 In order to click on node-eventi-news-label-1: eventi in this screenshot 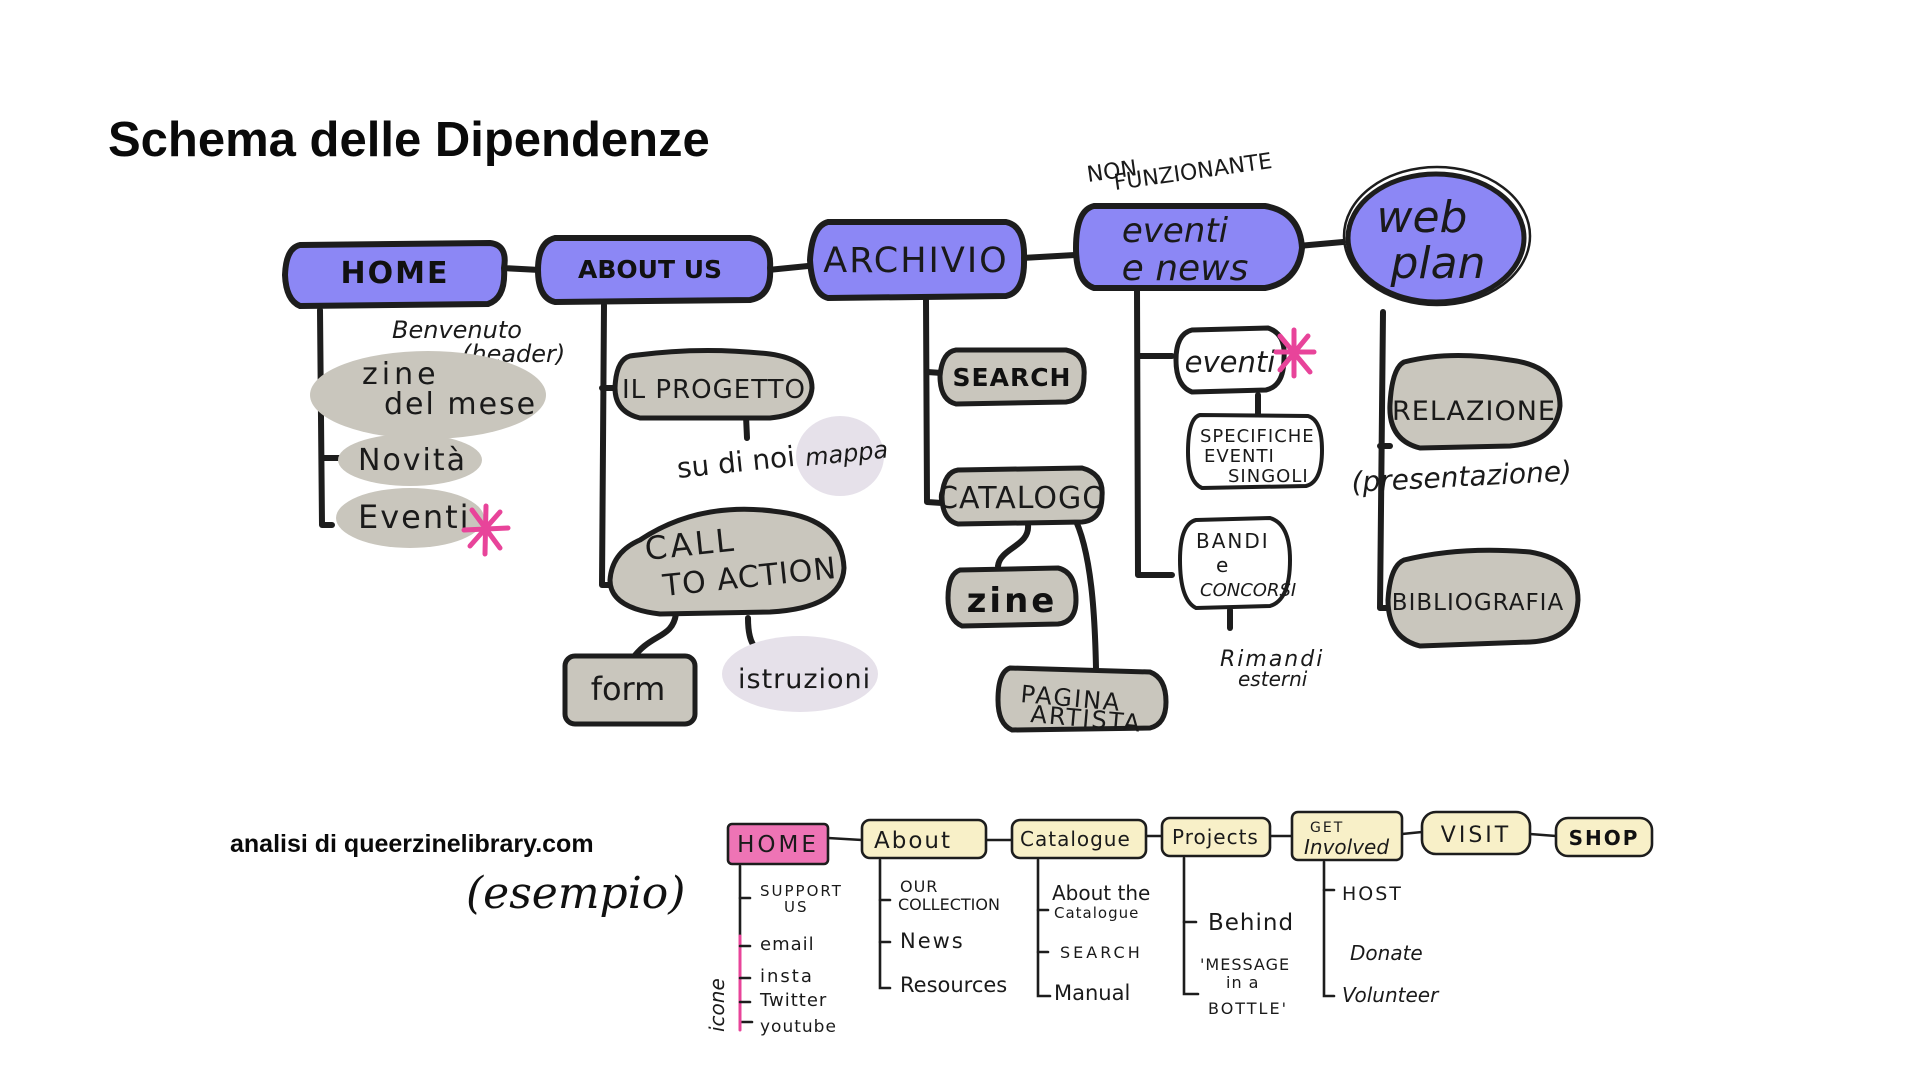, I will do `click(1175, 231)`.